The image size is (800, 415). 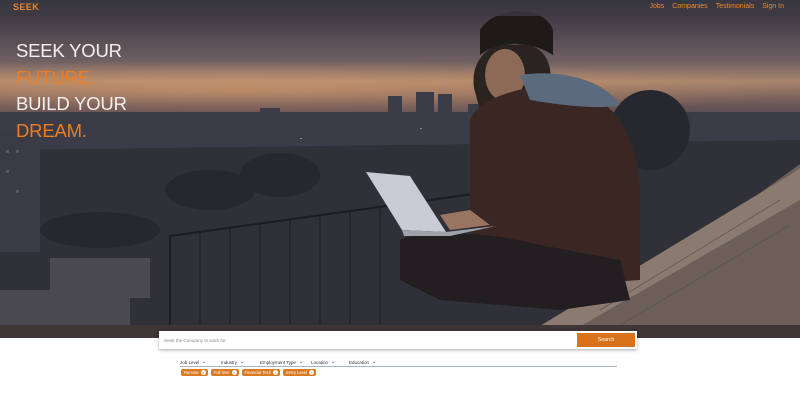 I want to click on headline-line-3: BUILD YOUR, so click(x=71, y=104).